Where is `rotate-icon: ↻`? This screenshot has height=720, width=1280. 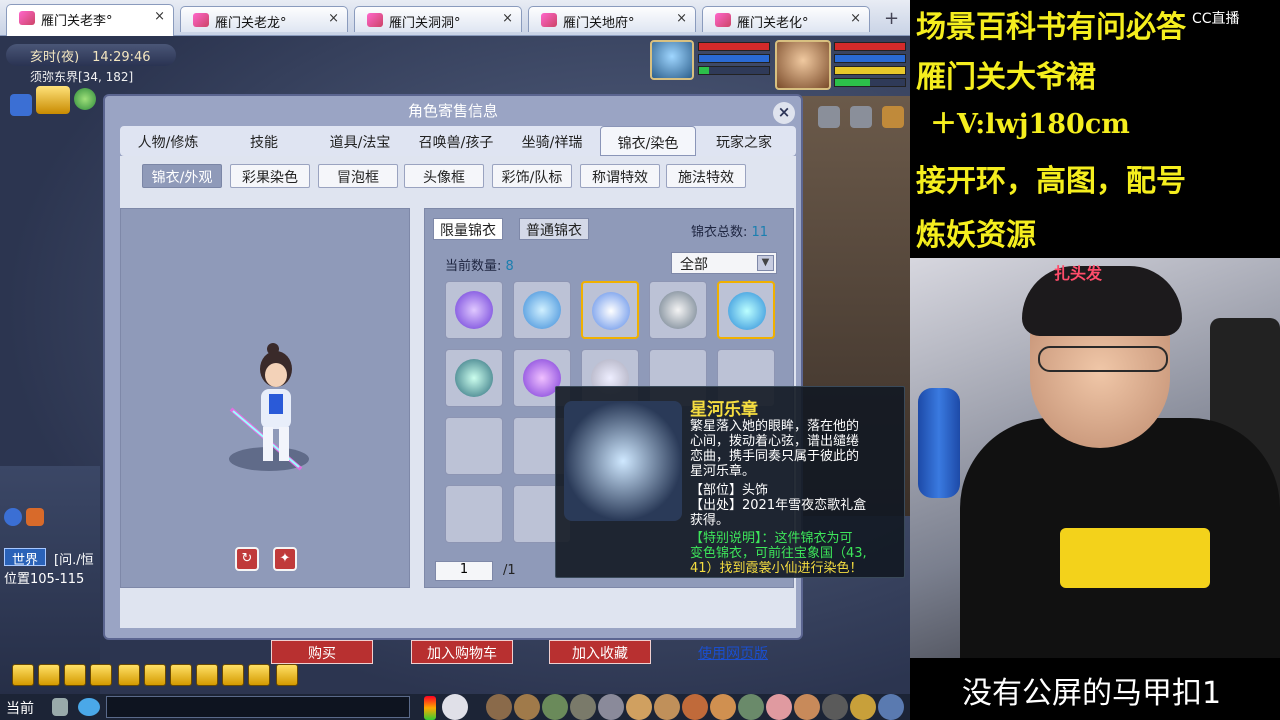 rotate-icon: ↻ is located at coordinates (247, 559).